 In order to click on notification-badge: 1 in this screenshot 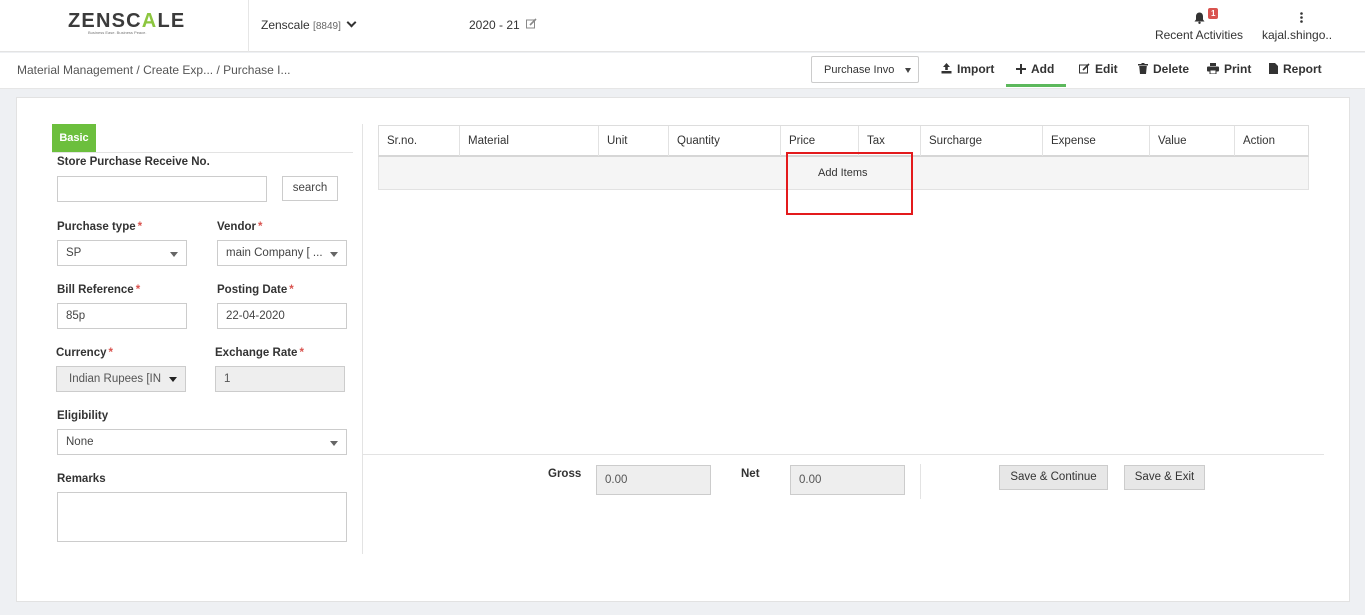, I will do `click(1213, 13)`.